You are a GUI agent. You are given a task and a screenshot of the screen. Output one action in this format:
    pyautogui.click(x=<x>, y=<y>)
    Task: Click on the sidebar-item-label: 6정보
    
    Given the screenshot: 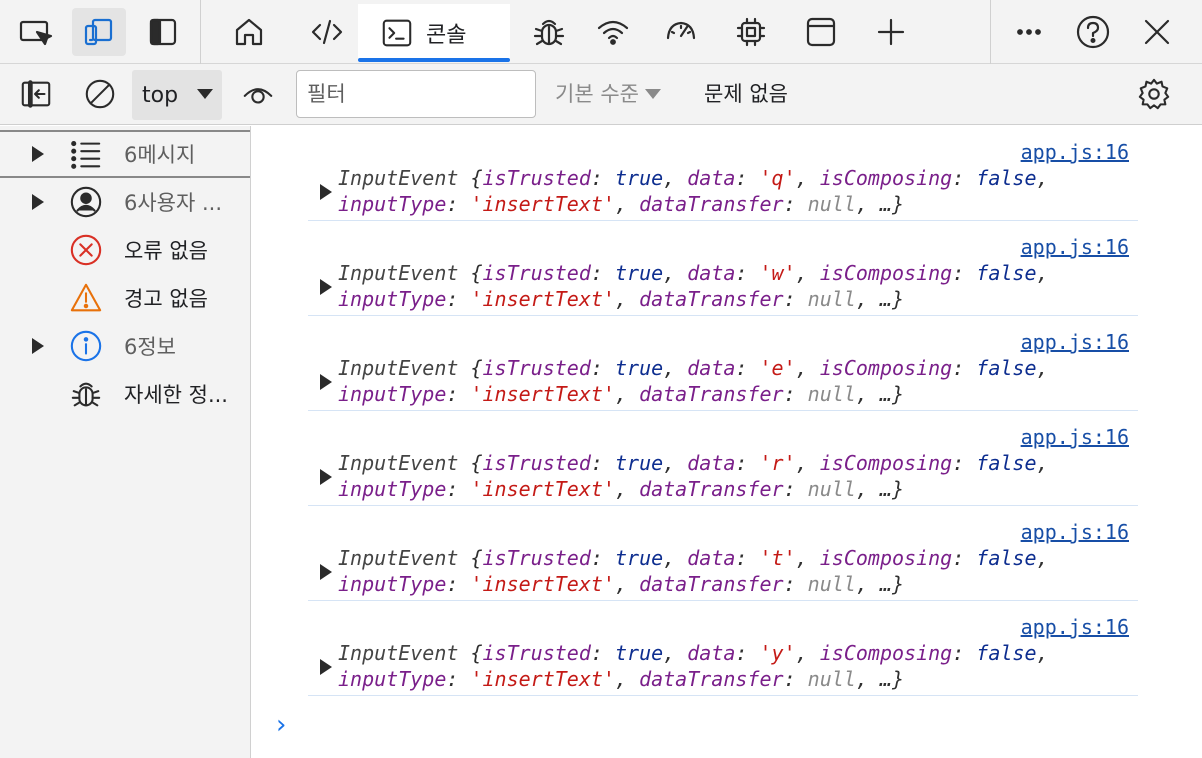 What is the action you would take?
    pyautogui.click(x=150, y=347)
    